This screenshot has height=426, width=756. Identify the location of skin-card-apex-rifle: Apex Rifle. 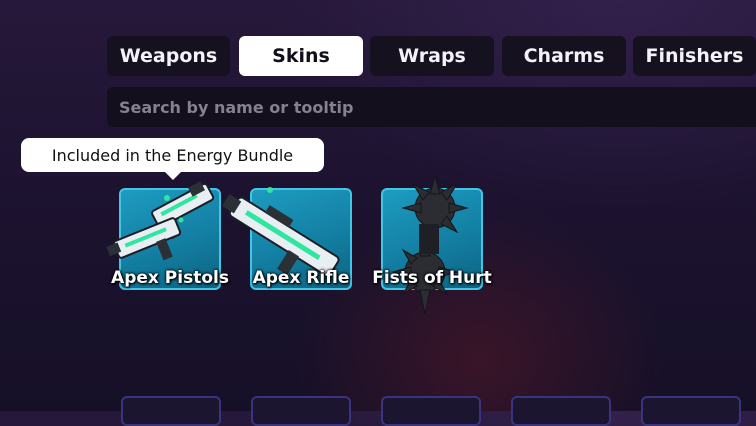
(286, 238).